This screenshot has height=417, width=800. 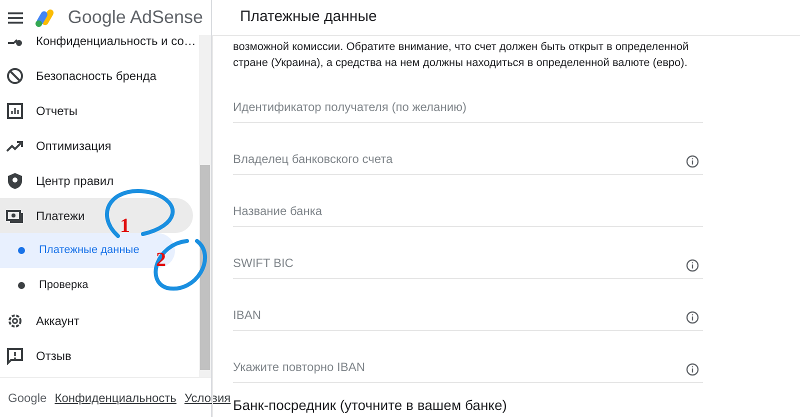 I want to click on input-field: Владелец банковского счета, so click(x=459, y=159).